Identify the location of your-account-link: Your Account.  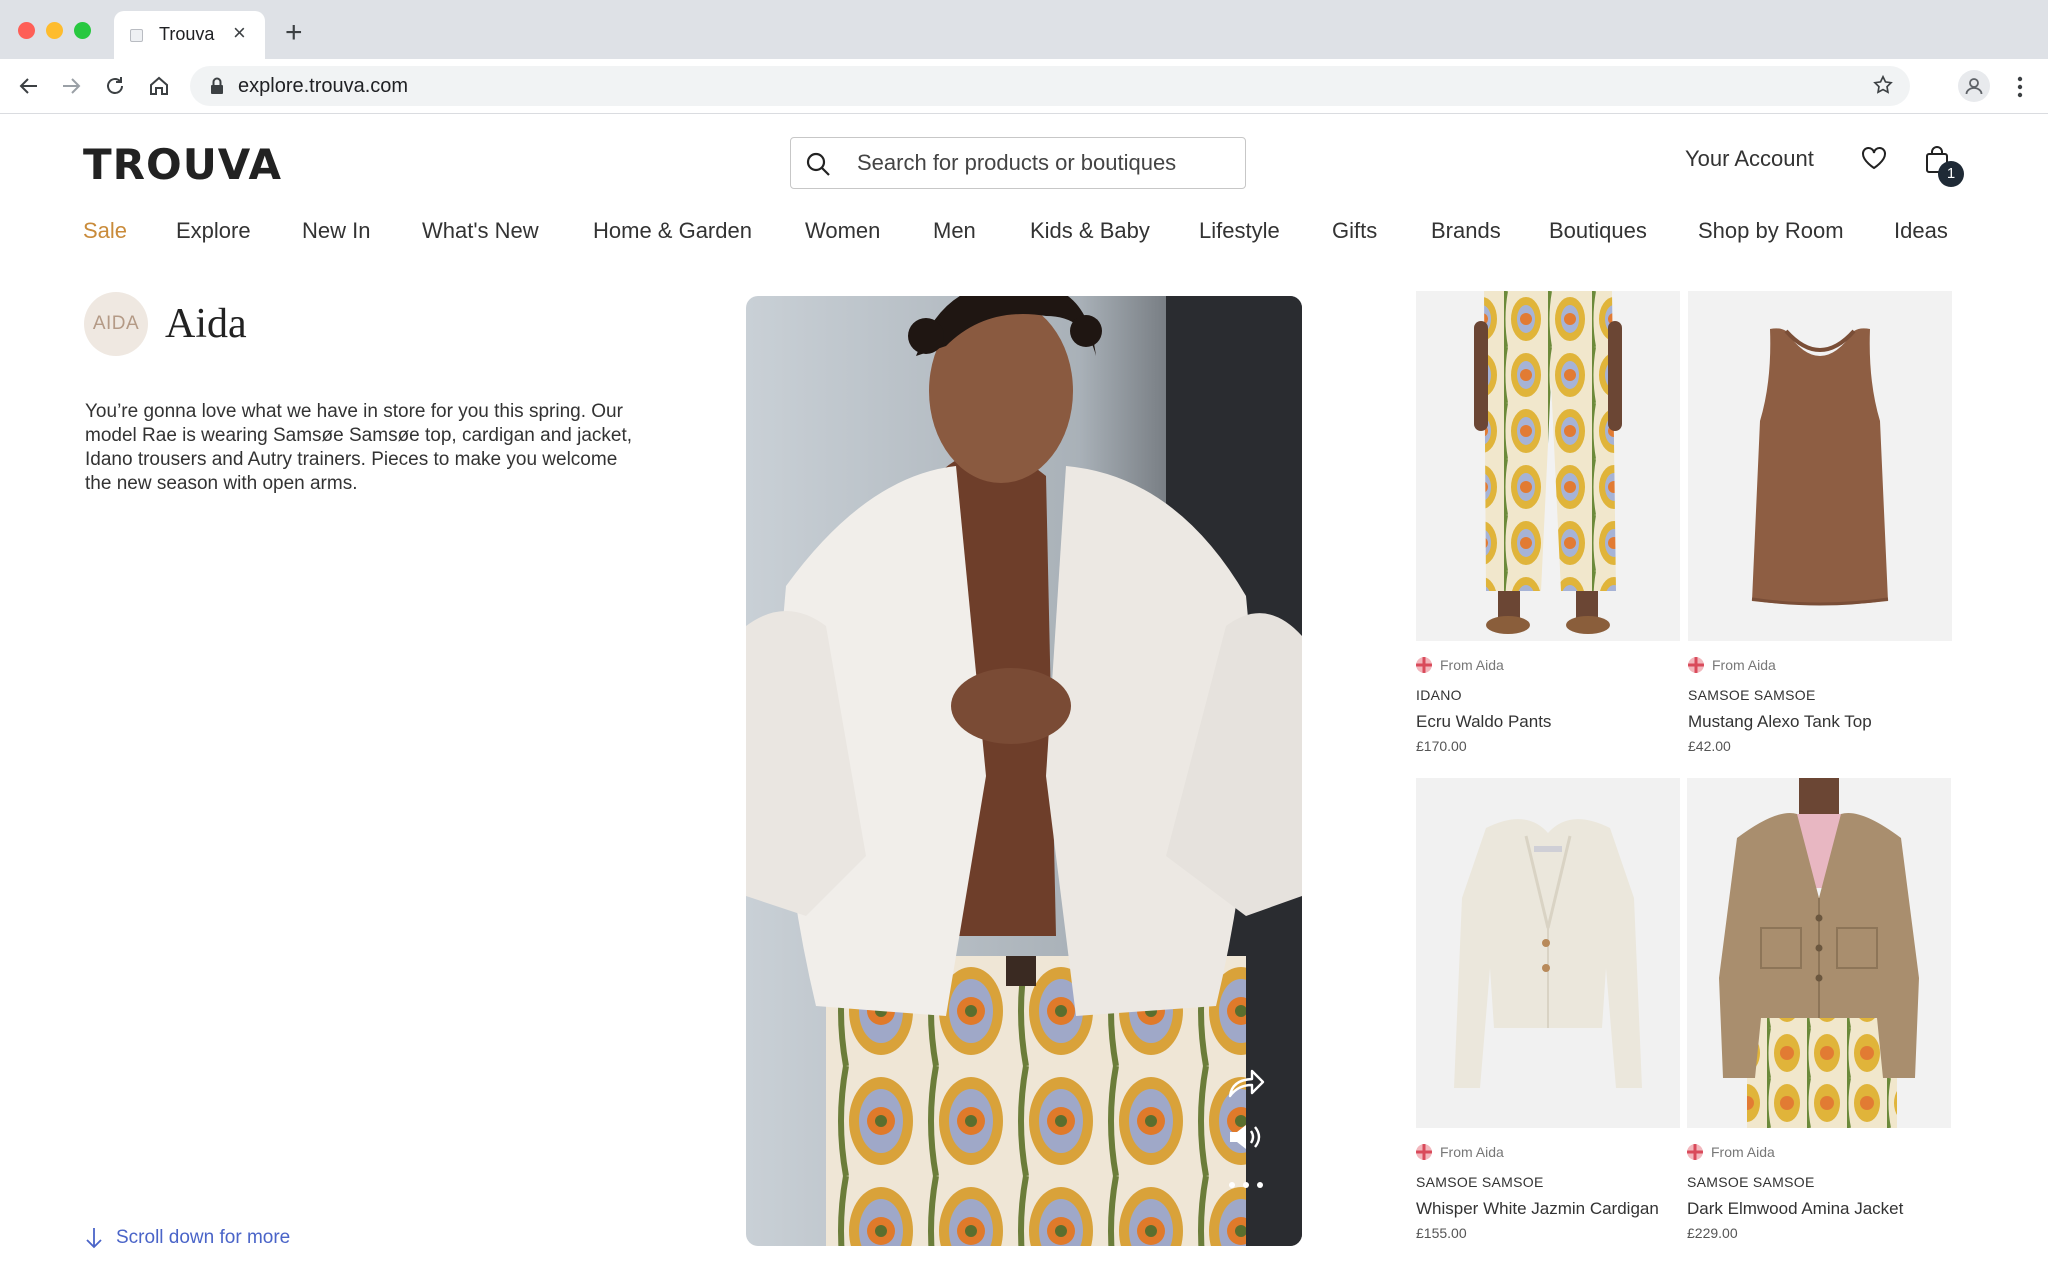
(1749, 159).